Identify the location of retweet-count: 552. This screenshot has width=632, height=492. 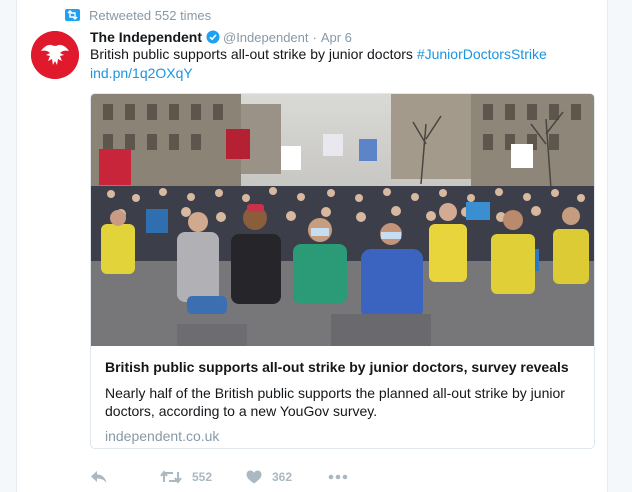
(202, 477).